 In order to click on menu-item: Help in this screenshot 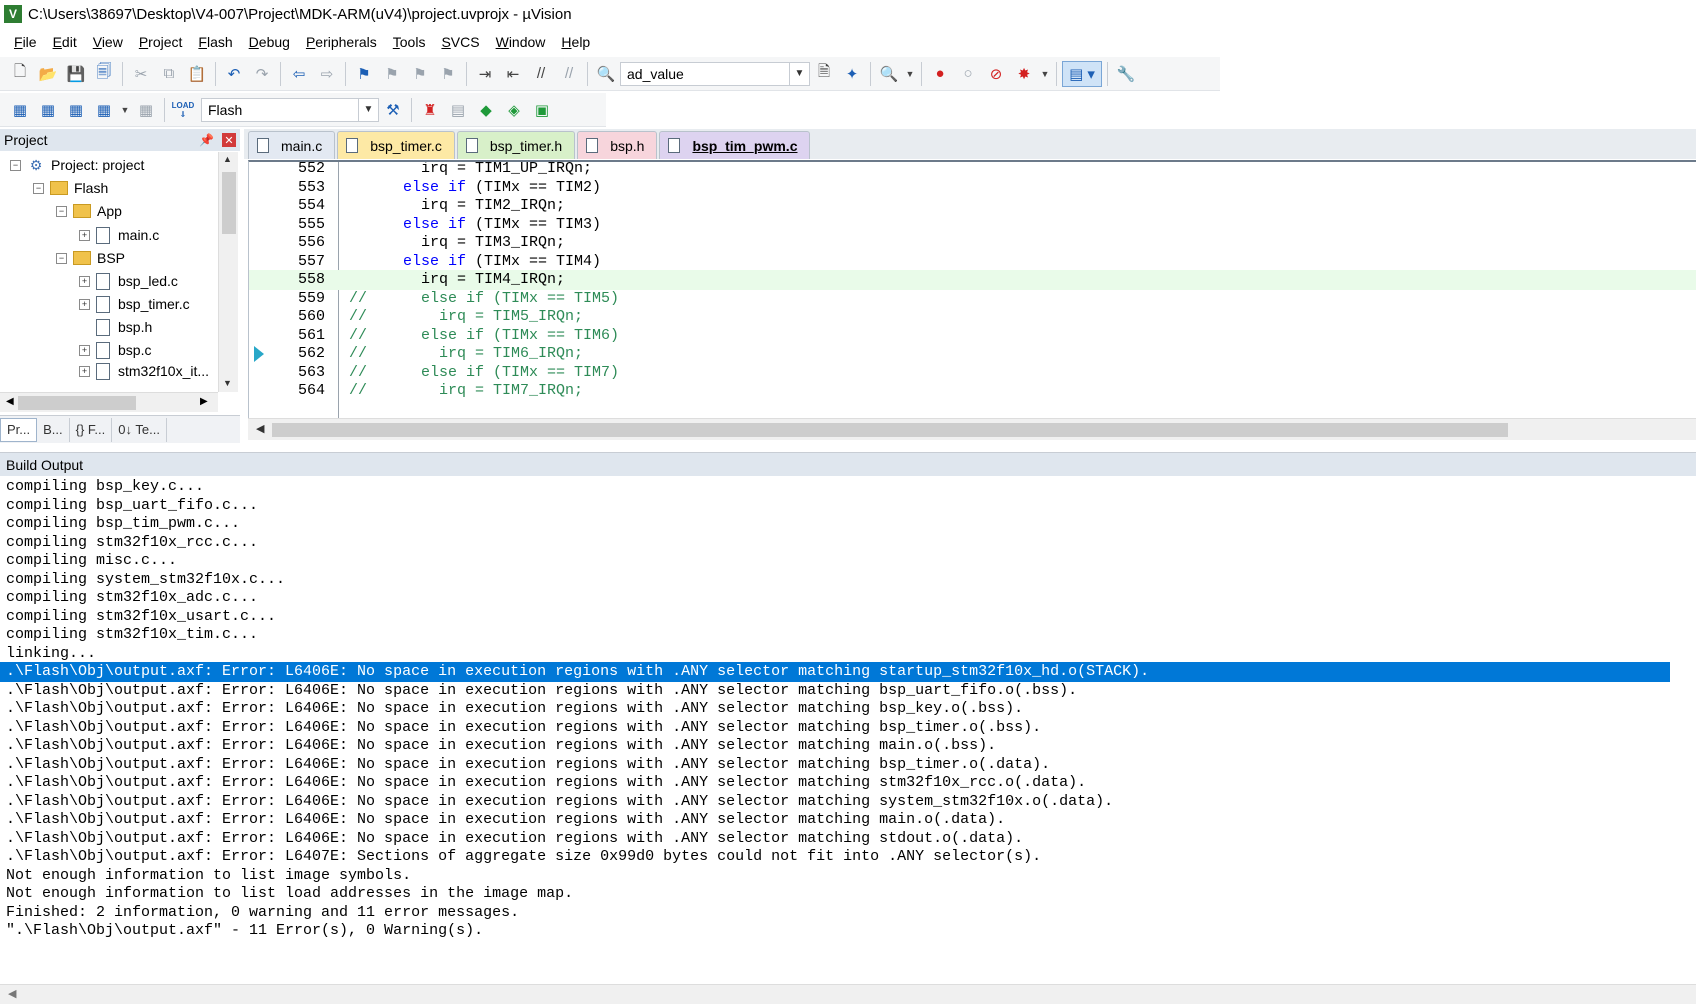, I will do `click(575, 42)`.